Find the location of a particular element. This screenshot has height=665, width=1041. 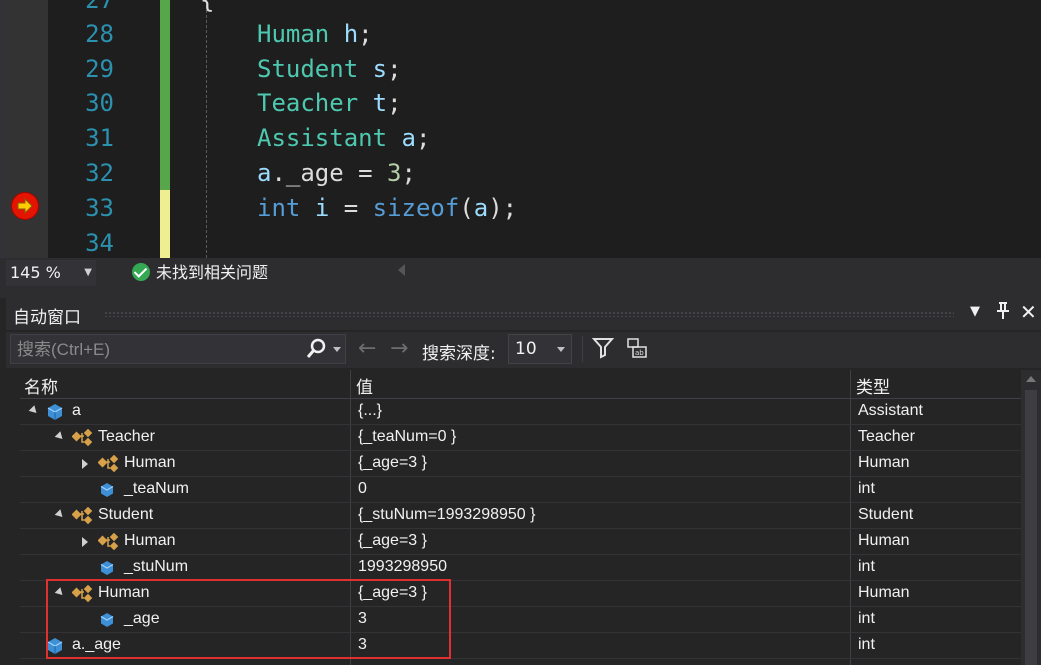

cell-type: Assistant is located at coordinates (890, 410).